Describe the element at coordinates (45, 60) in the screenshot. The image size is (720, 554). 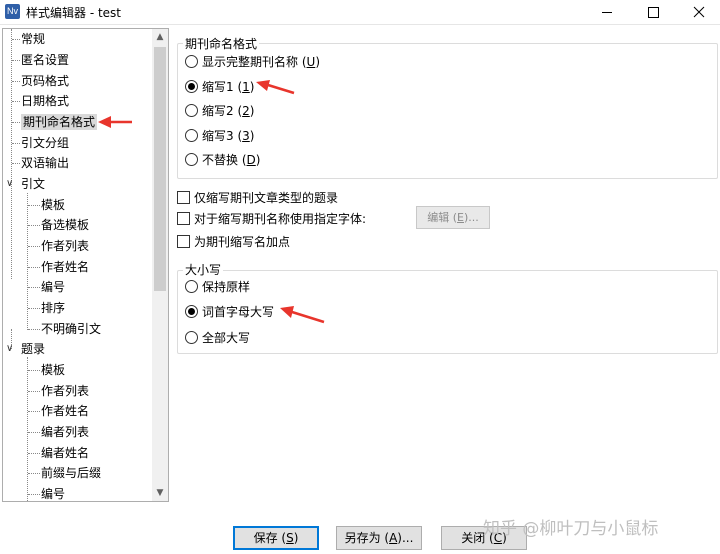
I see `tree-item-anonymous: 匿名设置` at that location.